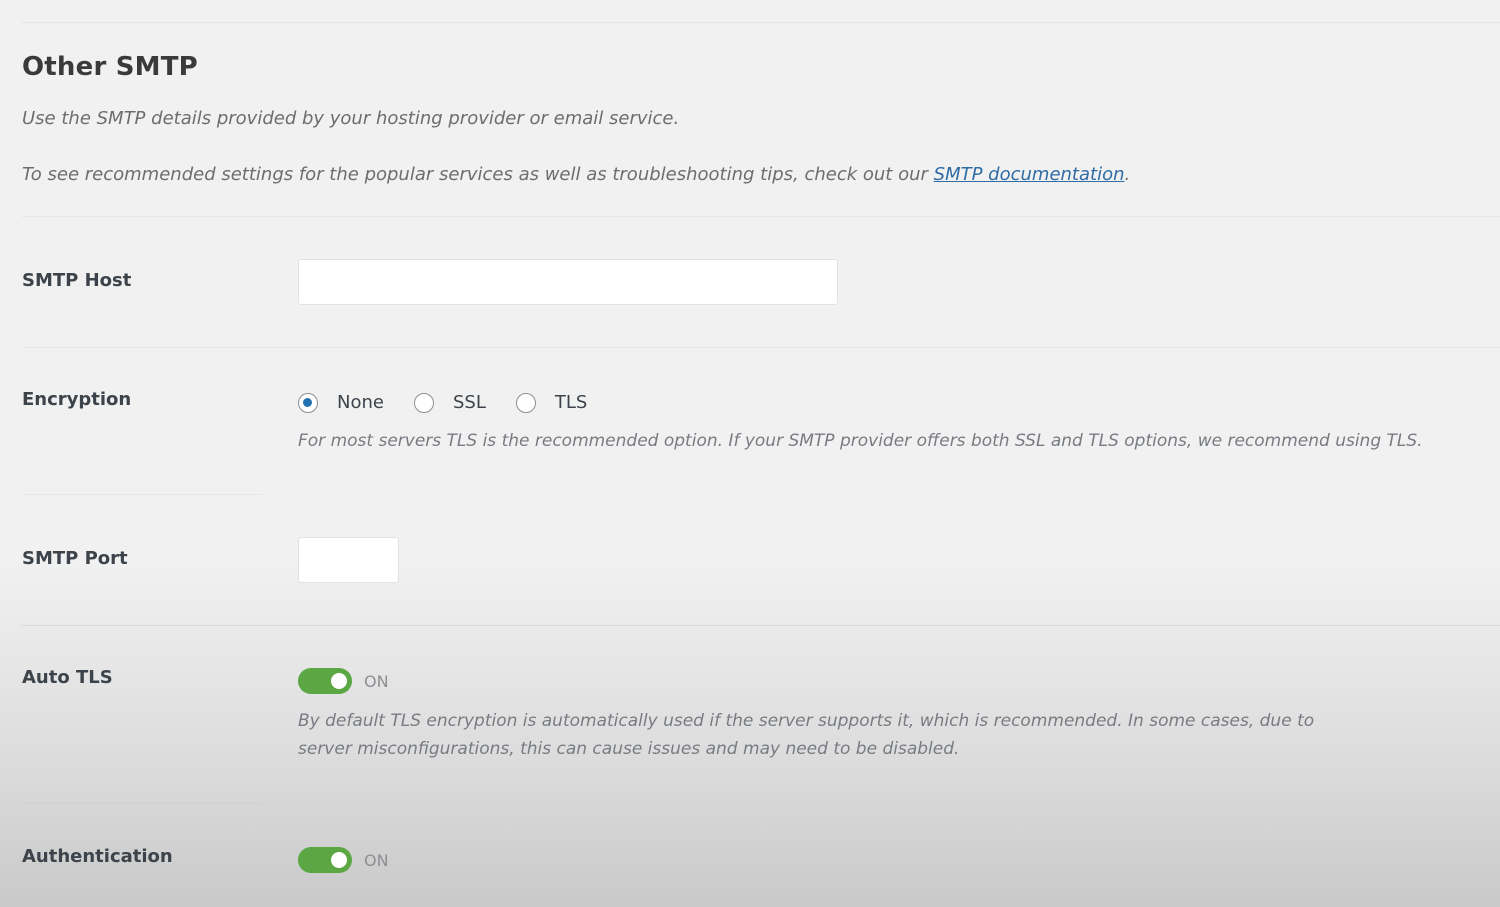  What do you see at coordinates (77, 399) in the screenshot?
I see `encryption-label: Encryption` at bounding box center [77, 399].